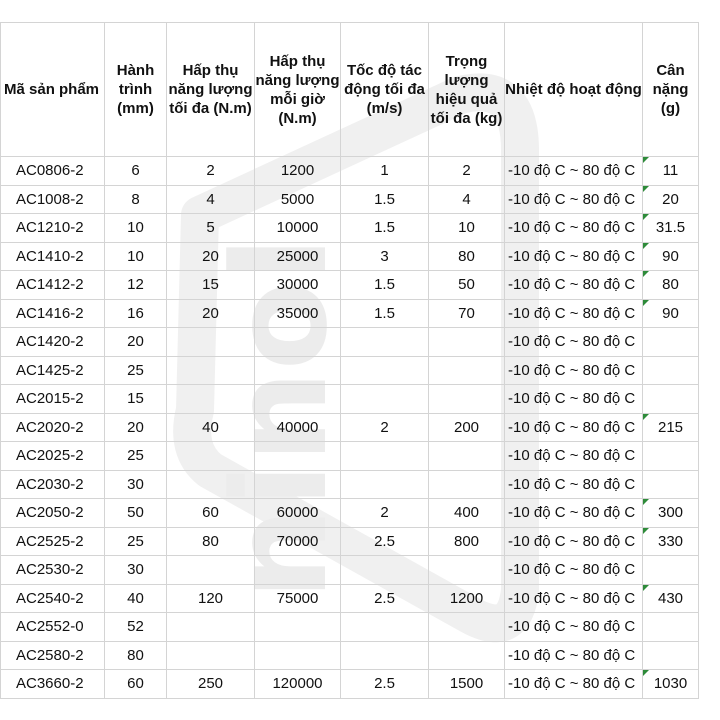 The width and height of the screenshot is (720, 720). What do you see at coordinates (466, 513) in the screenshot?
I see `cell-effective-mass: 400` at bounding box center [466, 513].